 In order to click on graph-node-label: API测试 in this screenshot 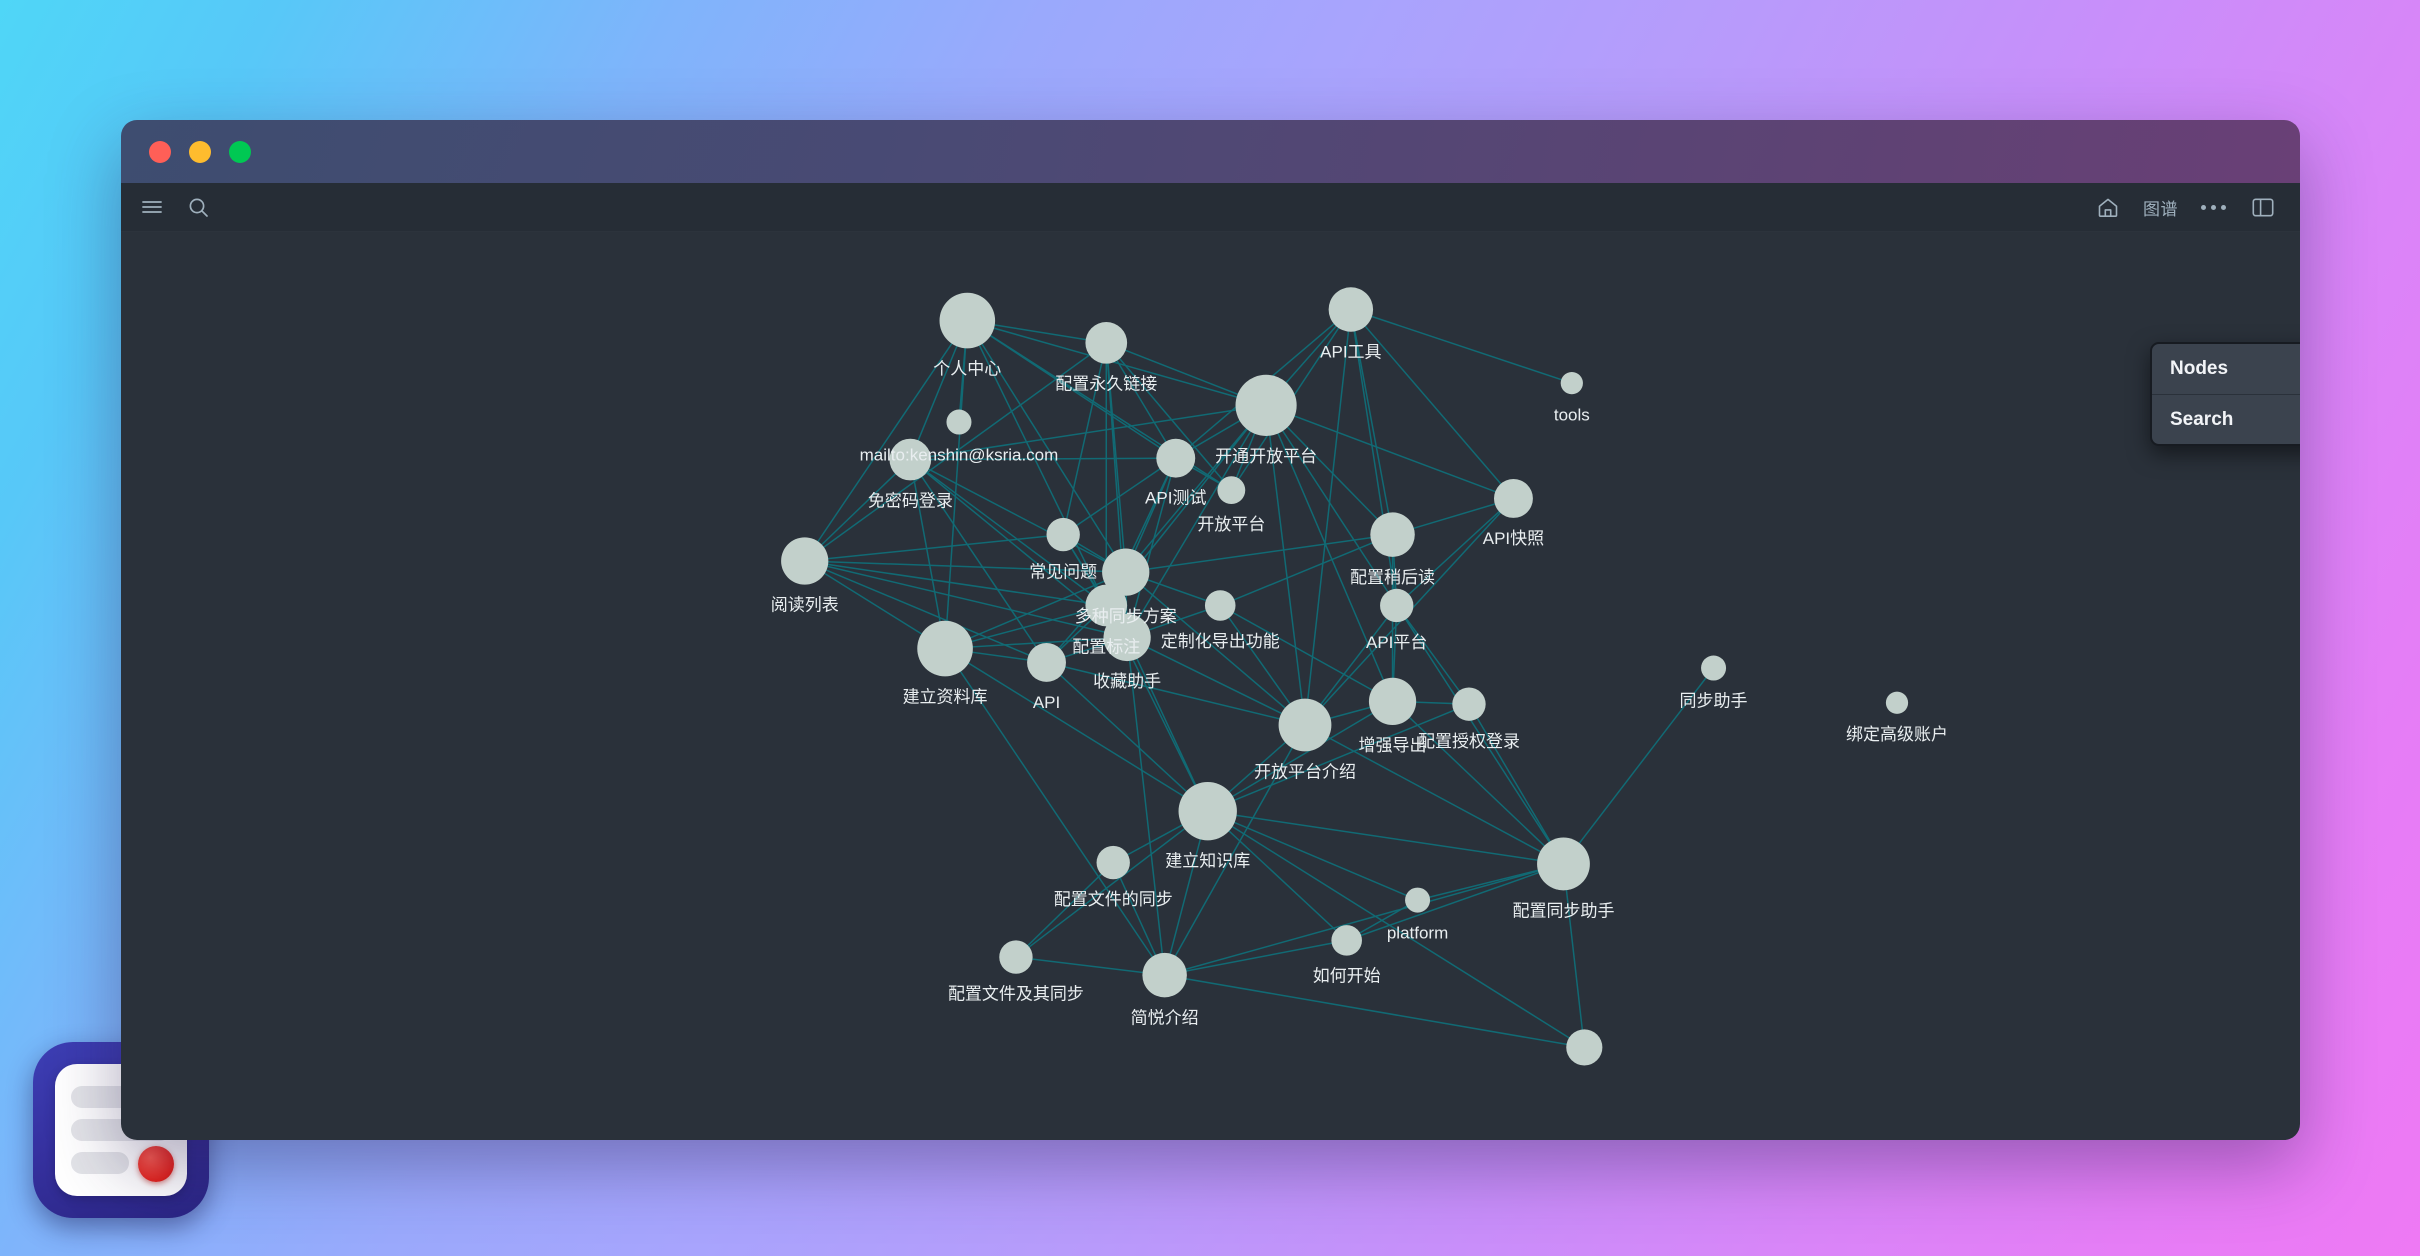, I will do `click(1175, 498)`.